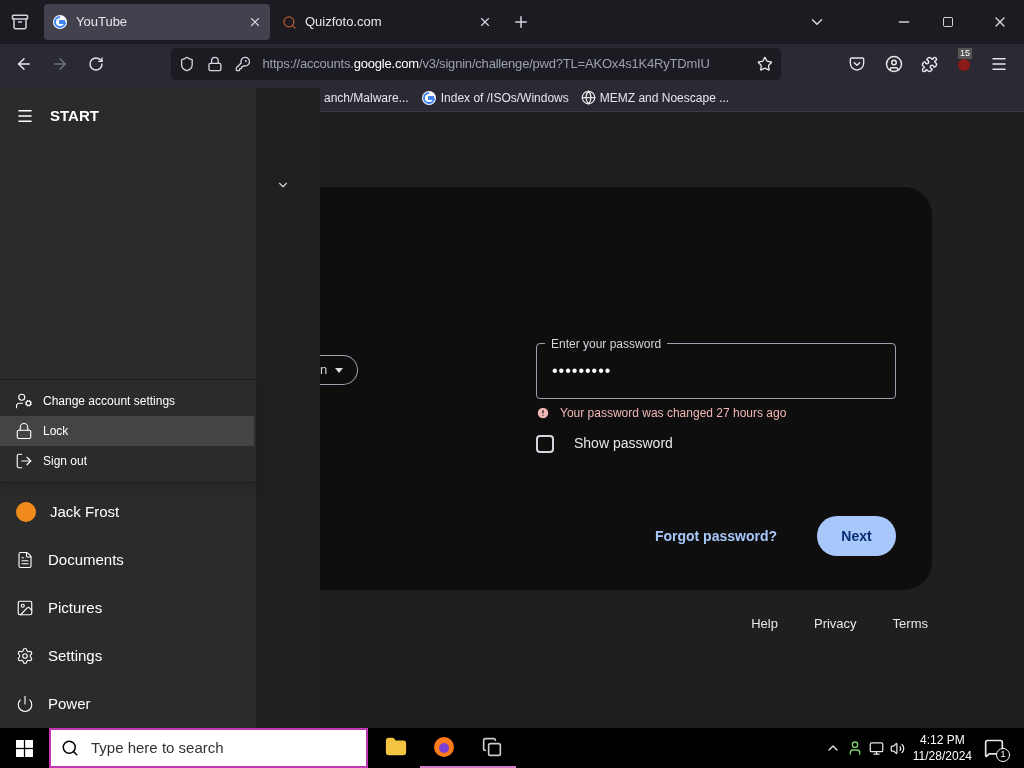  I want to click on account-menu-item: Lock, so click(127, 431).